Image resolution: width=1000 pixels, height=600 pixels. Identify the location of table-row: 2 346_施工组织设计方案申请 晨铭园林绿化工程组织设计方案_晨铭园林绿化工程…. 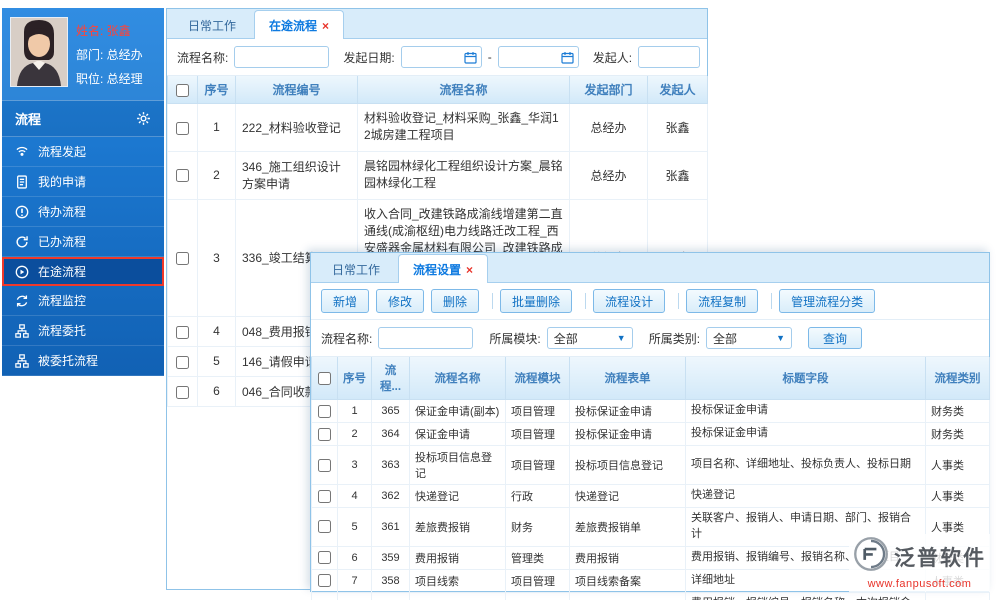
(437, 175).